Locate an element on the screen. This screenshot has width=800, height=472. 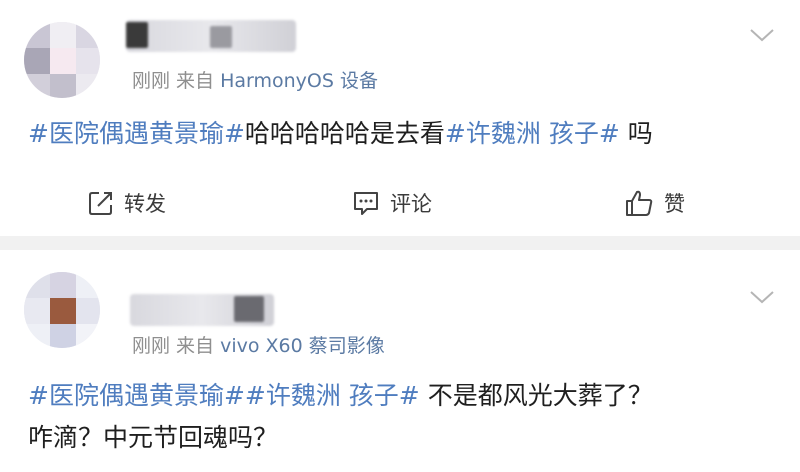
repost-icon is located at coordinates (100, 203).